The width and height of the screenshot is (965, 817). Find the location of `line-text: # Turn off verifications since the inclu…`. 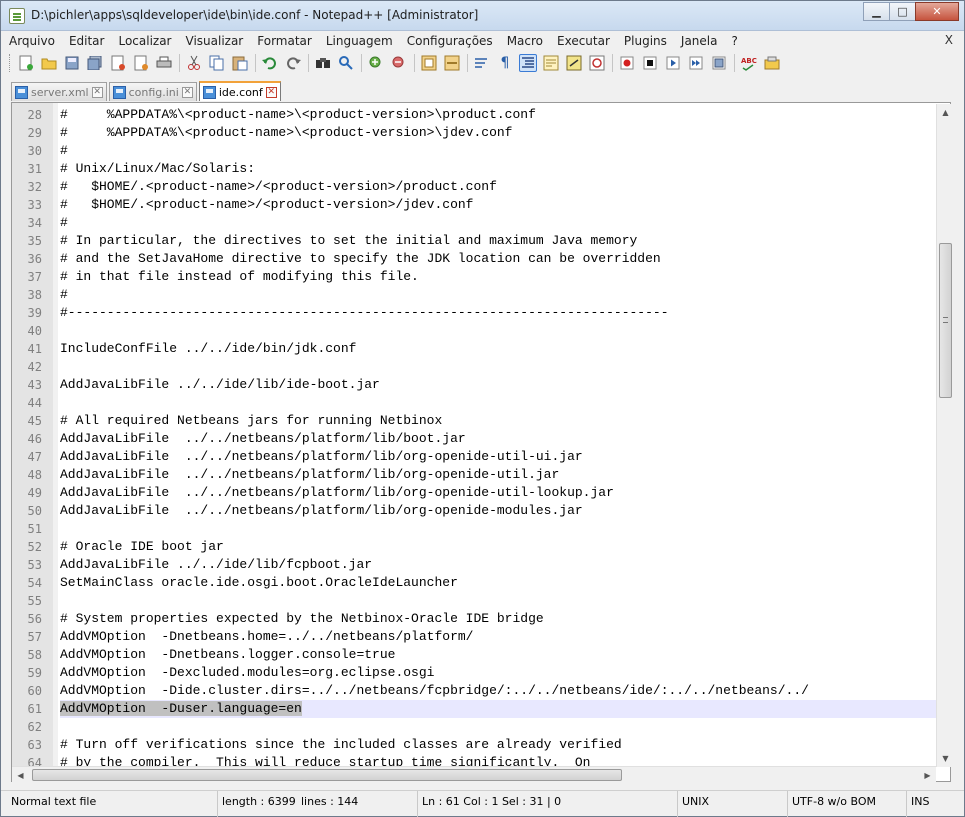

line-text: # Turn off verifications since the inclu… is located at coordinates (498, 745).